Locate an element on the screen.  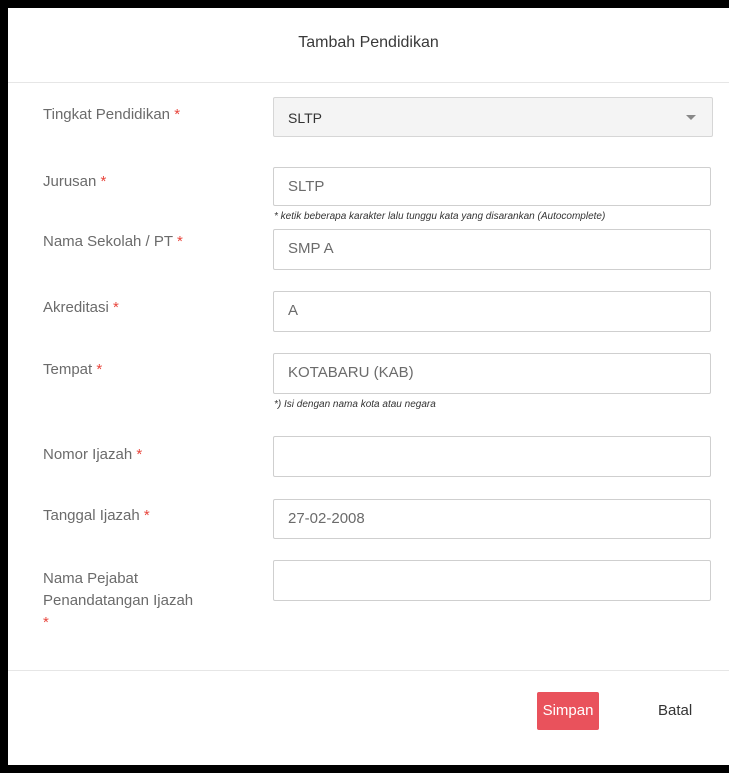
tingkat-pendidikan-select: SLTP is located at coordinates (493, 117).